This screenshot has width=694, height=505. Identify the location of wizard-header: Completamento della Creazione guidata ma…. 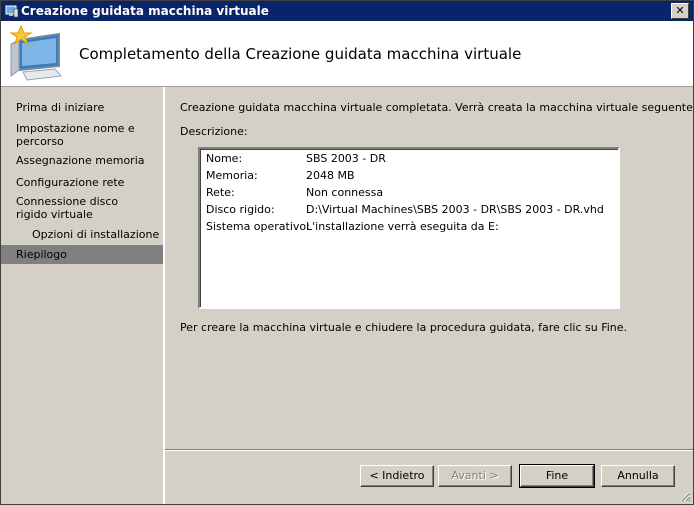
(347, 54).